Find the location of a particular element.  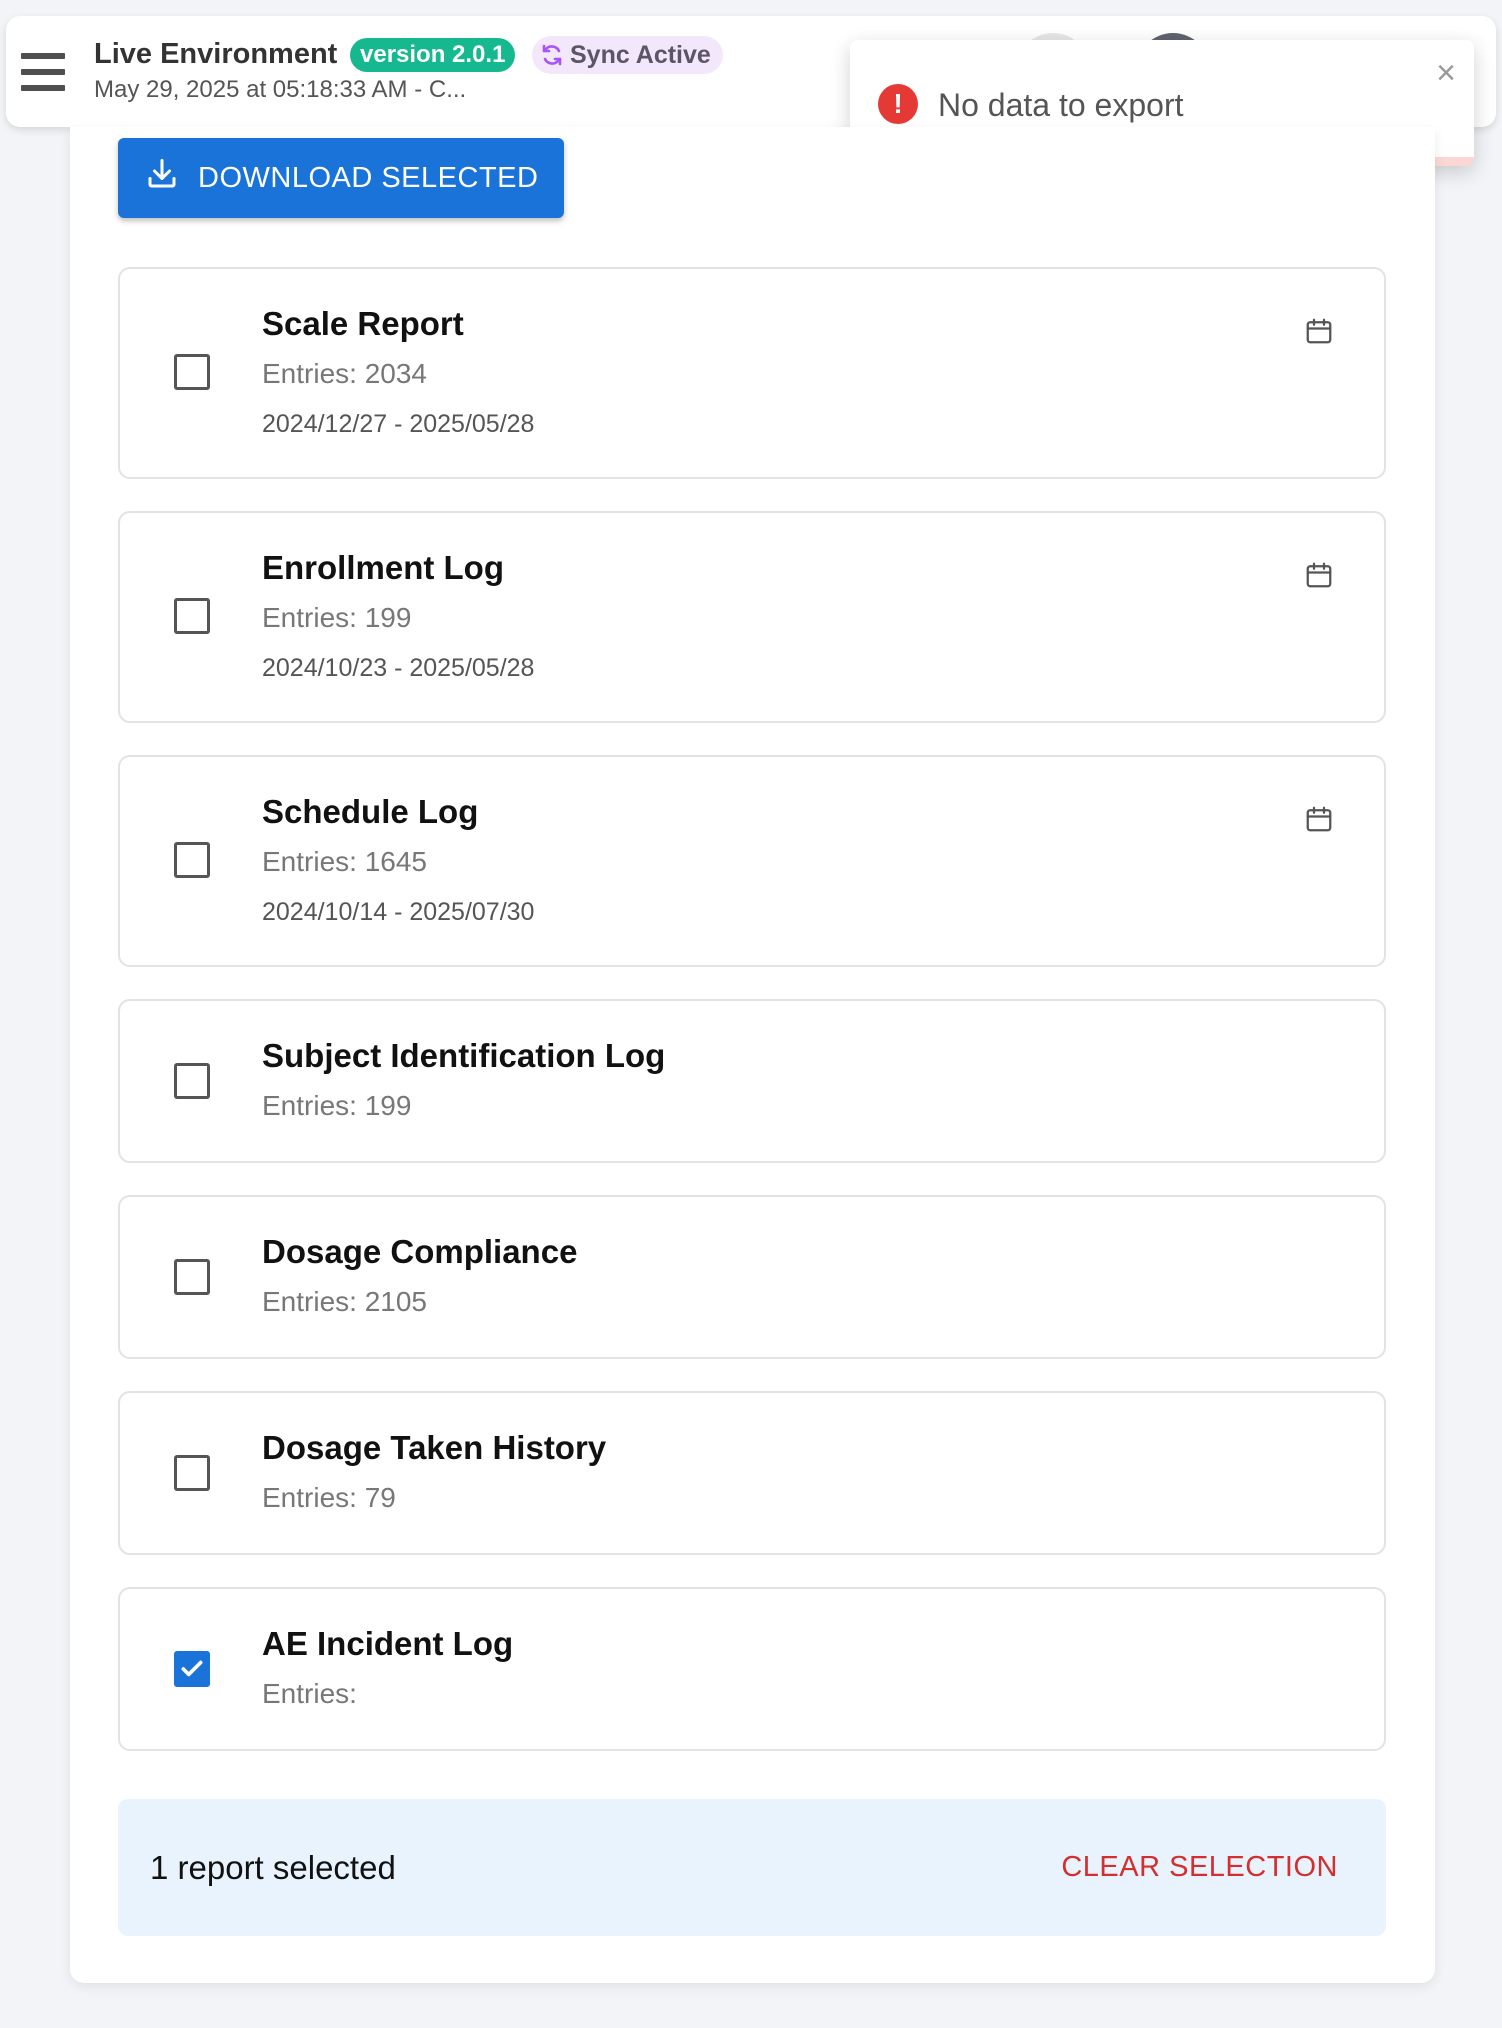

selection-count: 1 report selected is located at coordinates (273, 1867).